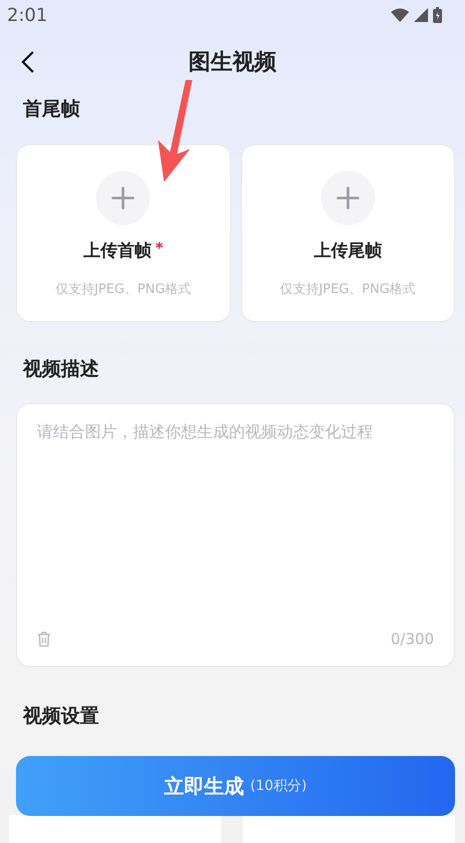 This screenshot has width=465, height=843. What do you see at coordinates (347, 233) in the screenshot?
I see `upload-card: 上传尾帧 仅支持JPEG、PNG格式` at bounding box center [347, 233].